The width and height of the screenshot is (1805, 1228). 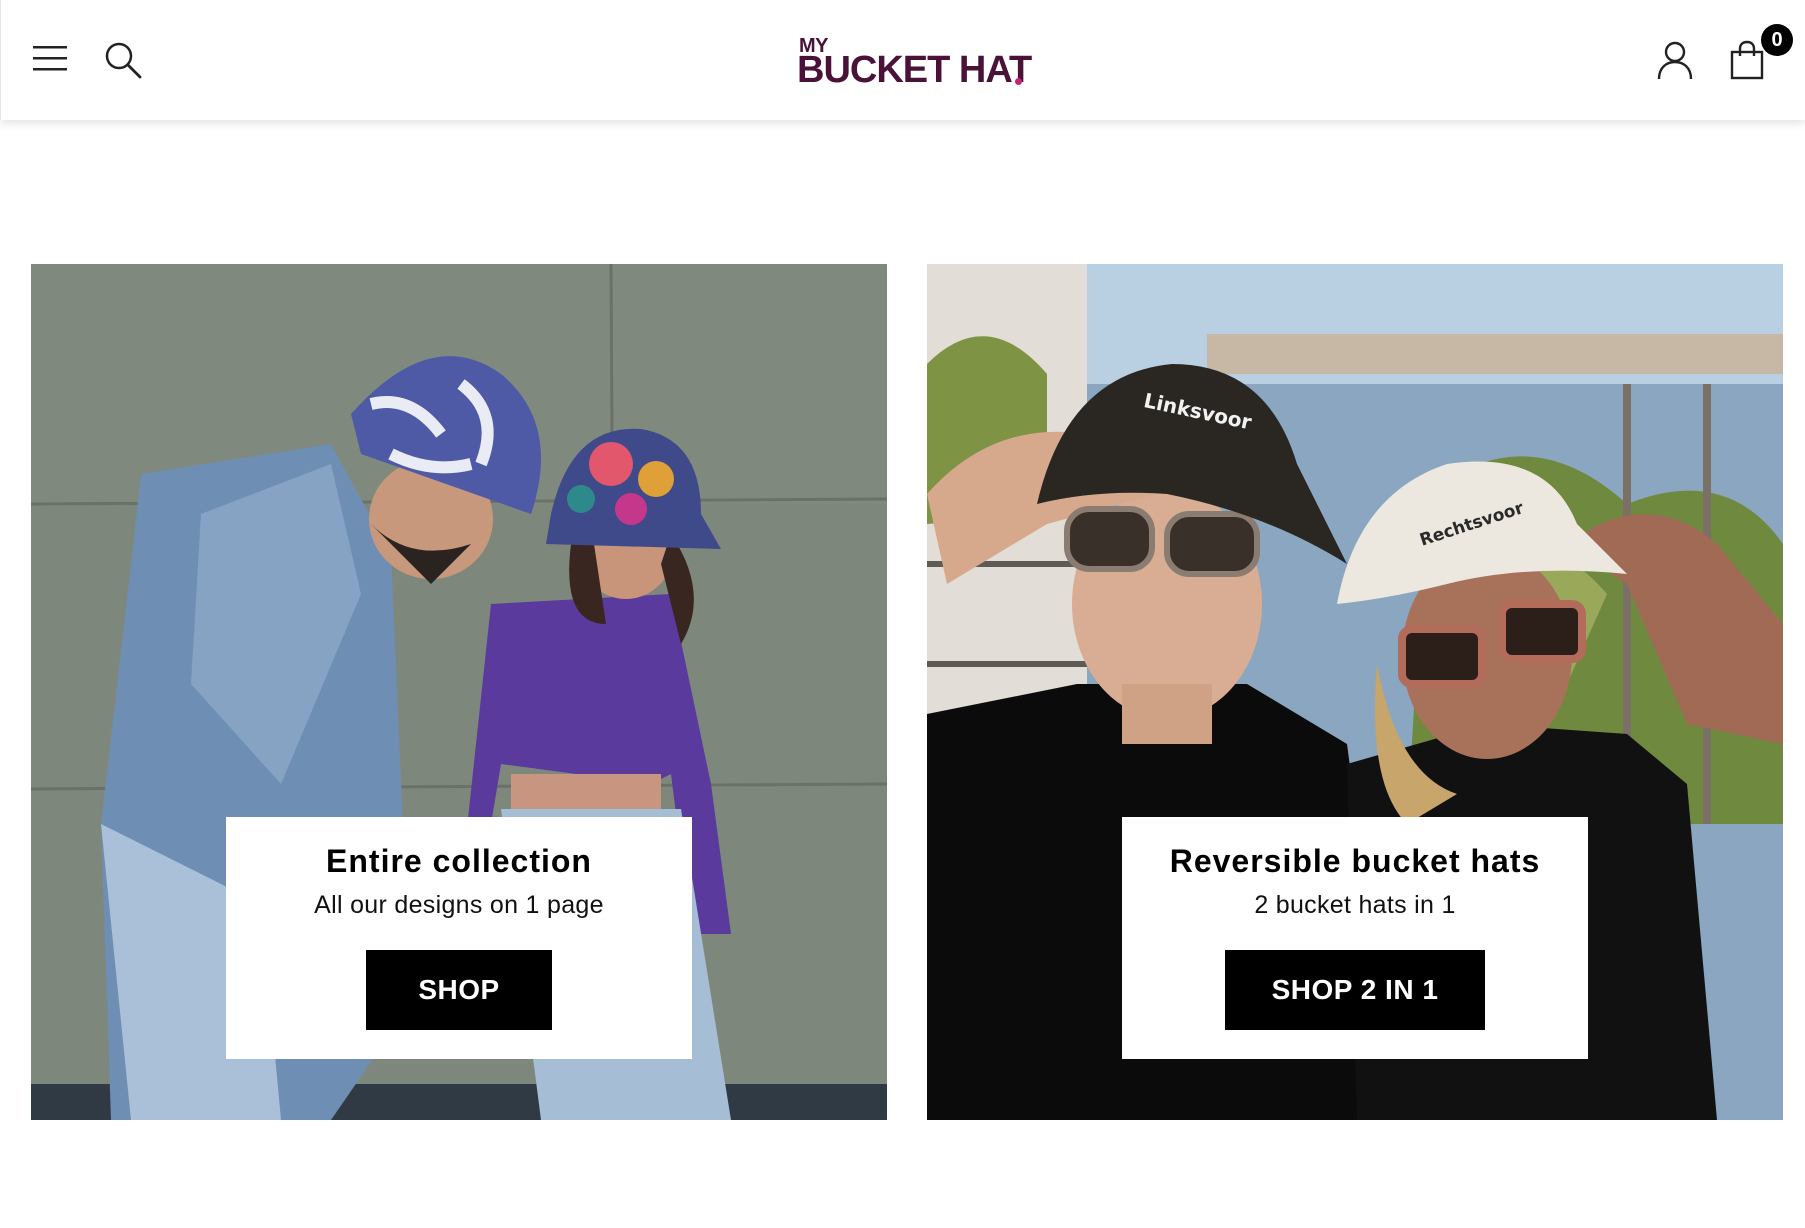 What do you see at coordinates (459, 905) in the screenshot?
I see `collection-subtitle: All our designs on 1 page` at bounding box center [459, 905].